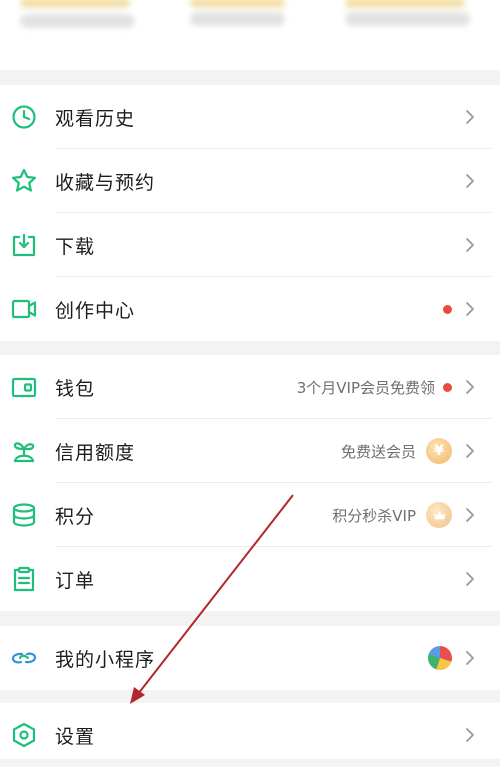 This screenshot has height=767, width=500. What do you see at coordinates (75, 388) in the screenshot?
I see `menu-item-label: 钱包` at bounding box center [75, 388].